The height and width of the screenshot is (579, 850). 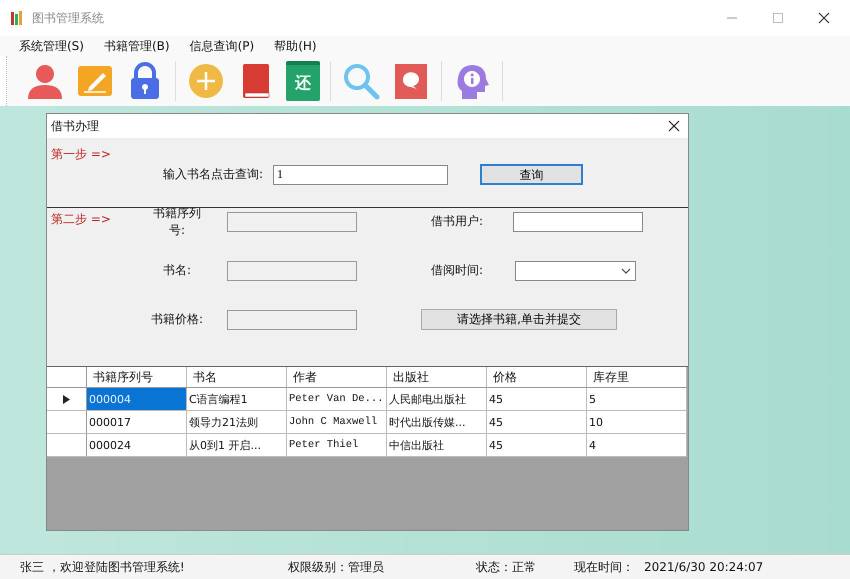 What do you see at coordinates (237, 399) in the screenshot?
I see `table-cell: C语言编程1` at bounding box center [237, 399].